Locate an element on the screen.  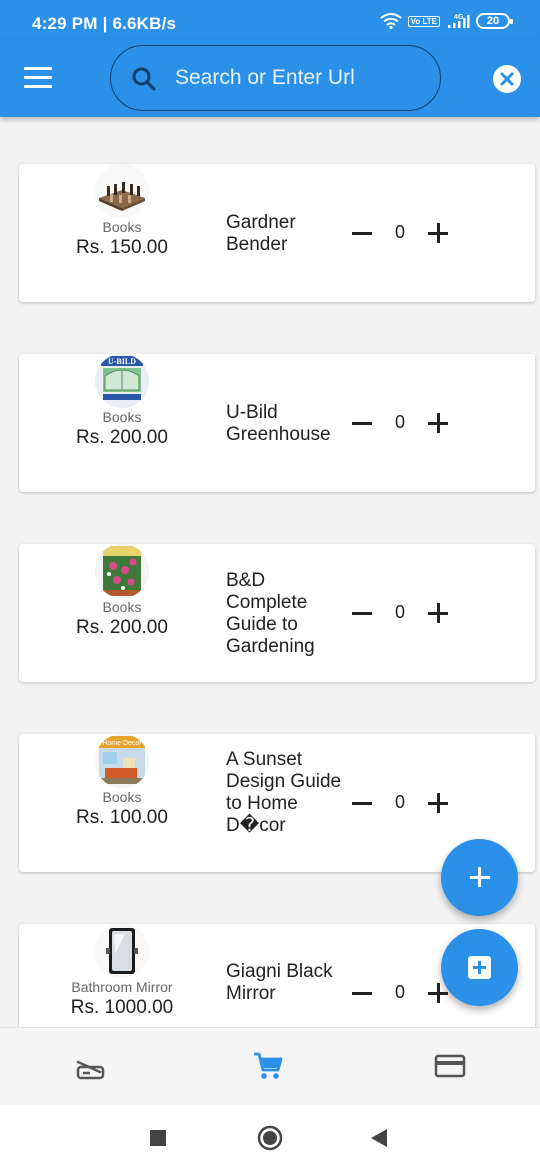
search-box is located at coordinates (275, 78).